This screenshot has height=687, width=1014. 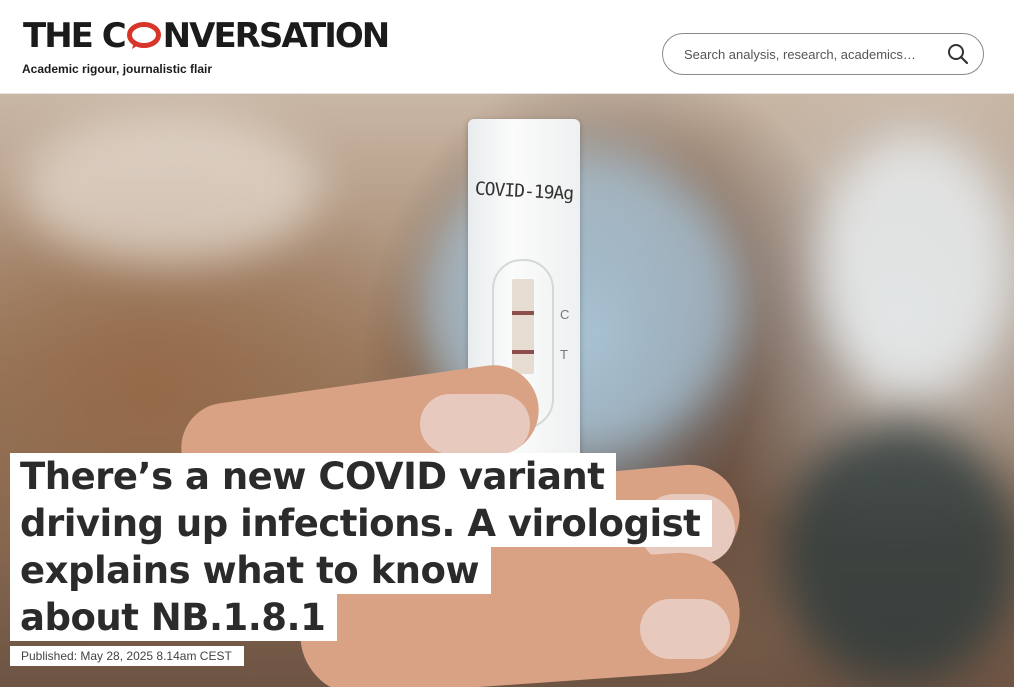 I want to click on speech-bubble-icon, so click(x=144, y=36).